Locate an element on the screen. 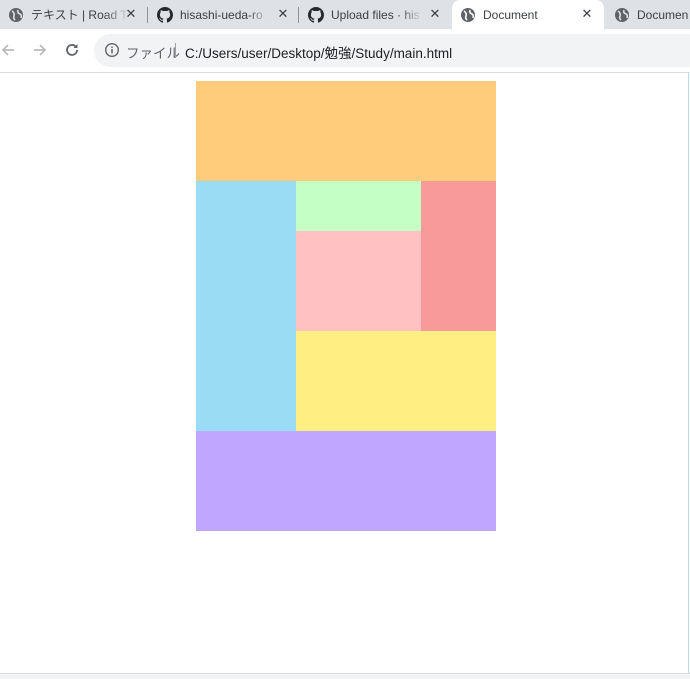 This screenshot has width=690, height=679. center-box is located at coordinates (358, 281).